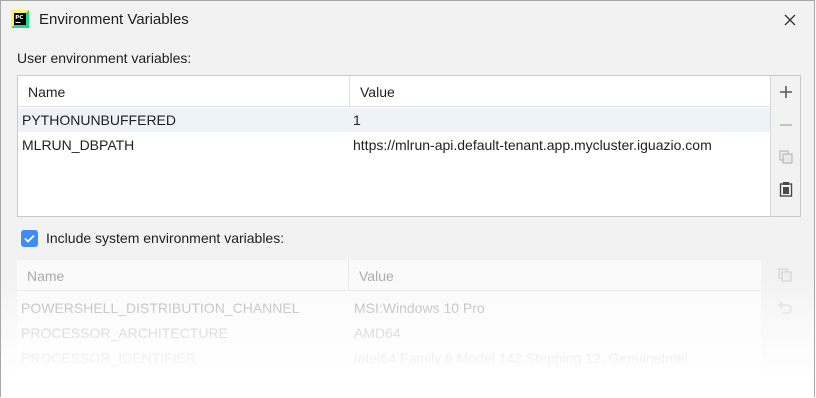 The image size is (816, 398). What do you see at coordinates (357, 120) in the screenshot?
I see `row-value-cell: 1` at bounding box center [357, 120].